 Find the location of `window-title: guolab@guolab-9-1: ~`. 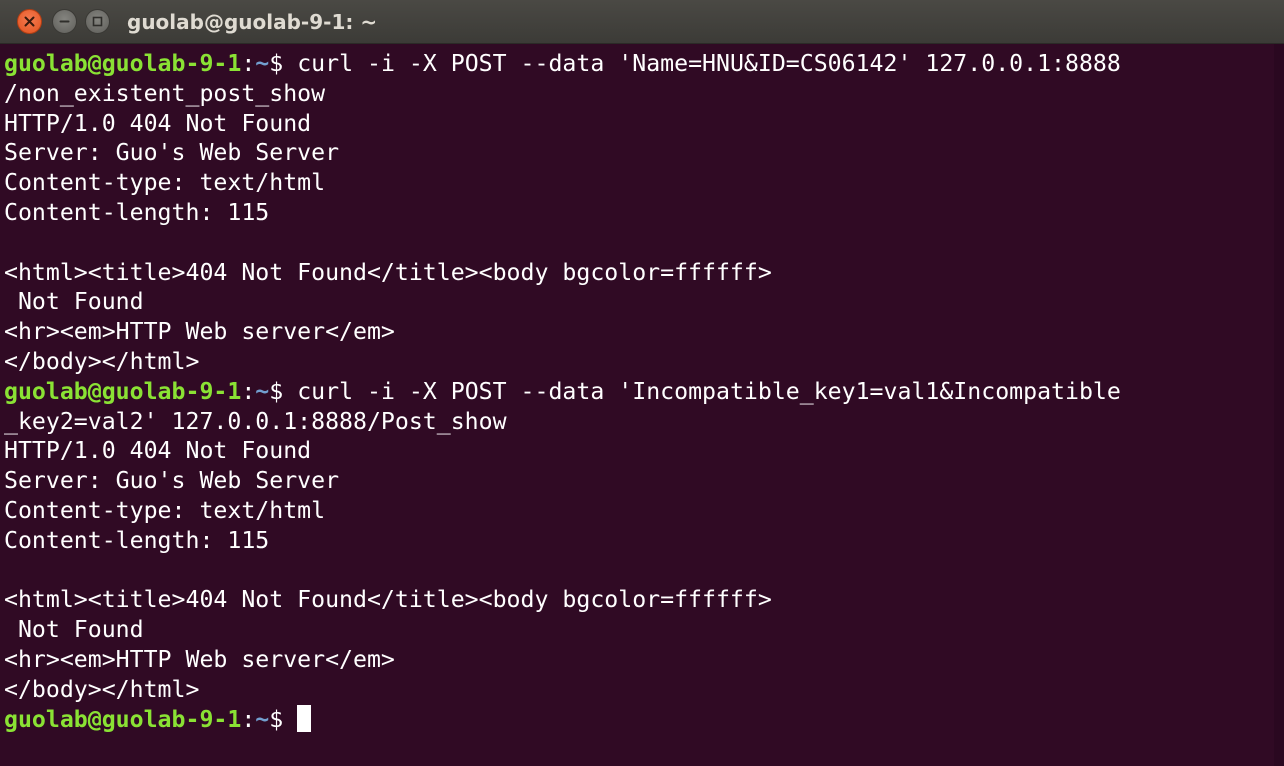

window-title: guolab@guolab-9-1: ~ is located at coordinates (252, 22).